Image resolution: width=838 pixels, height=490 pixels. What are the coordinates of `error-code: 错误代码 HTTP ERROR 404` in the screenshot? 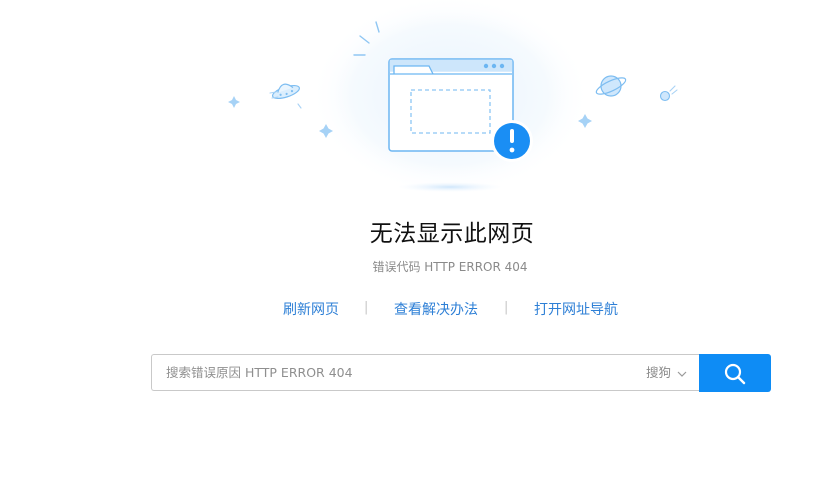 It's located at (450, 267).